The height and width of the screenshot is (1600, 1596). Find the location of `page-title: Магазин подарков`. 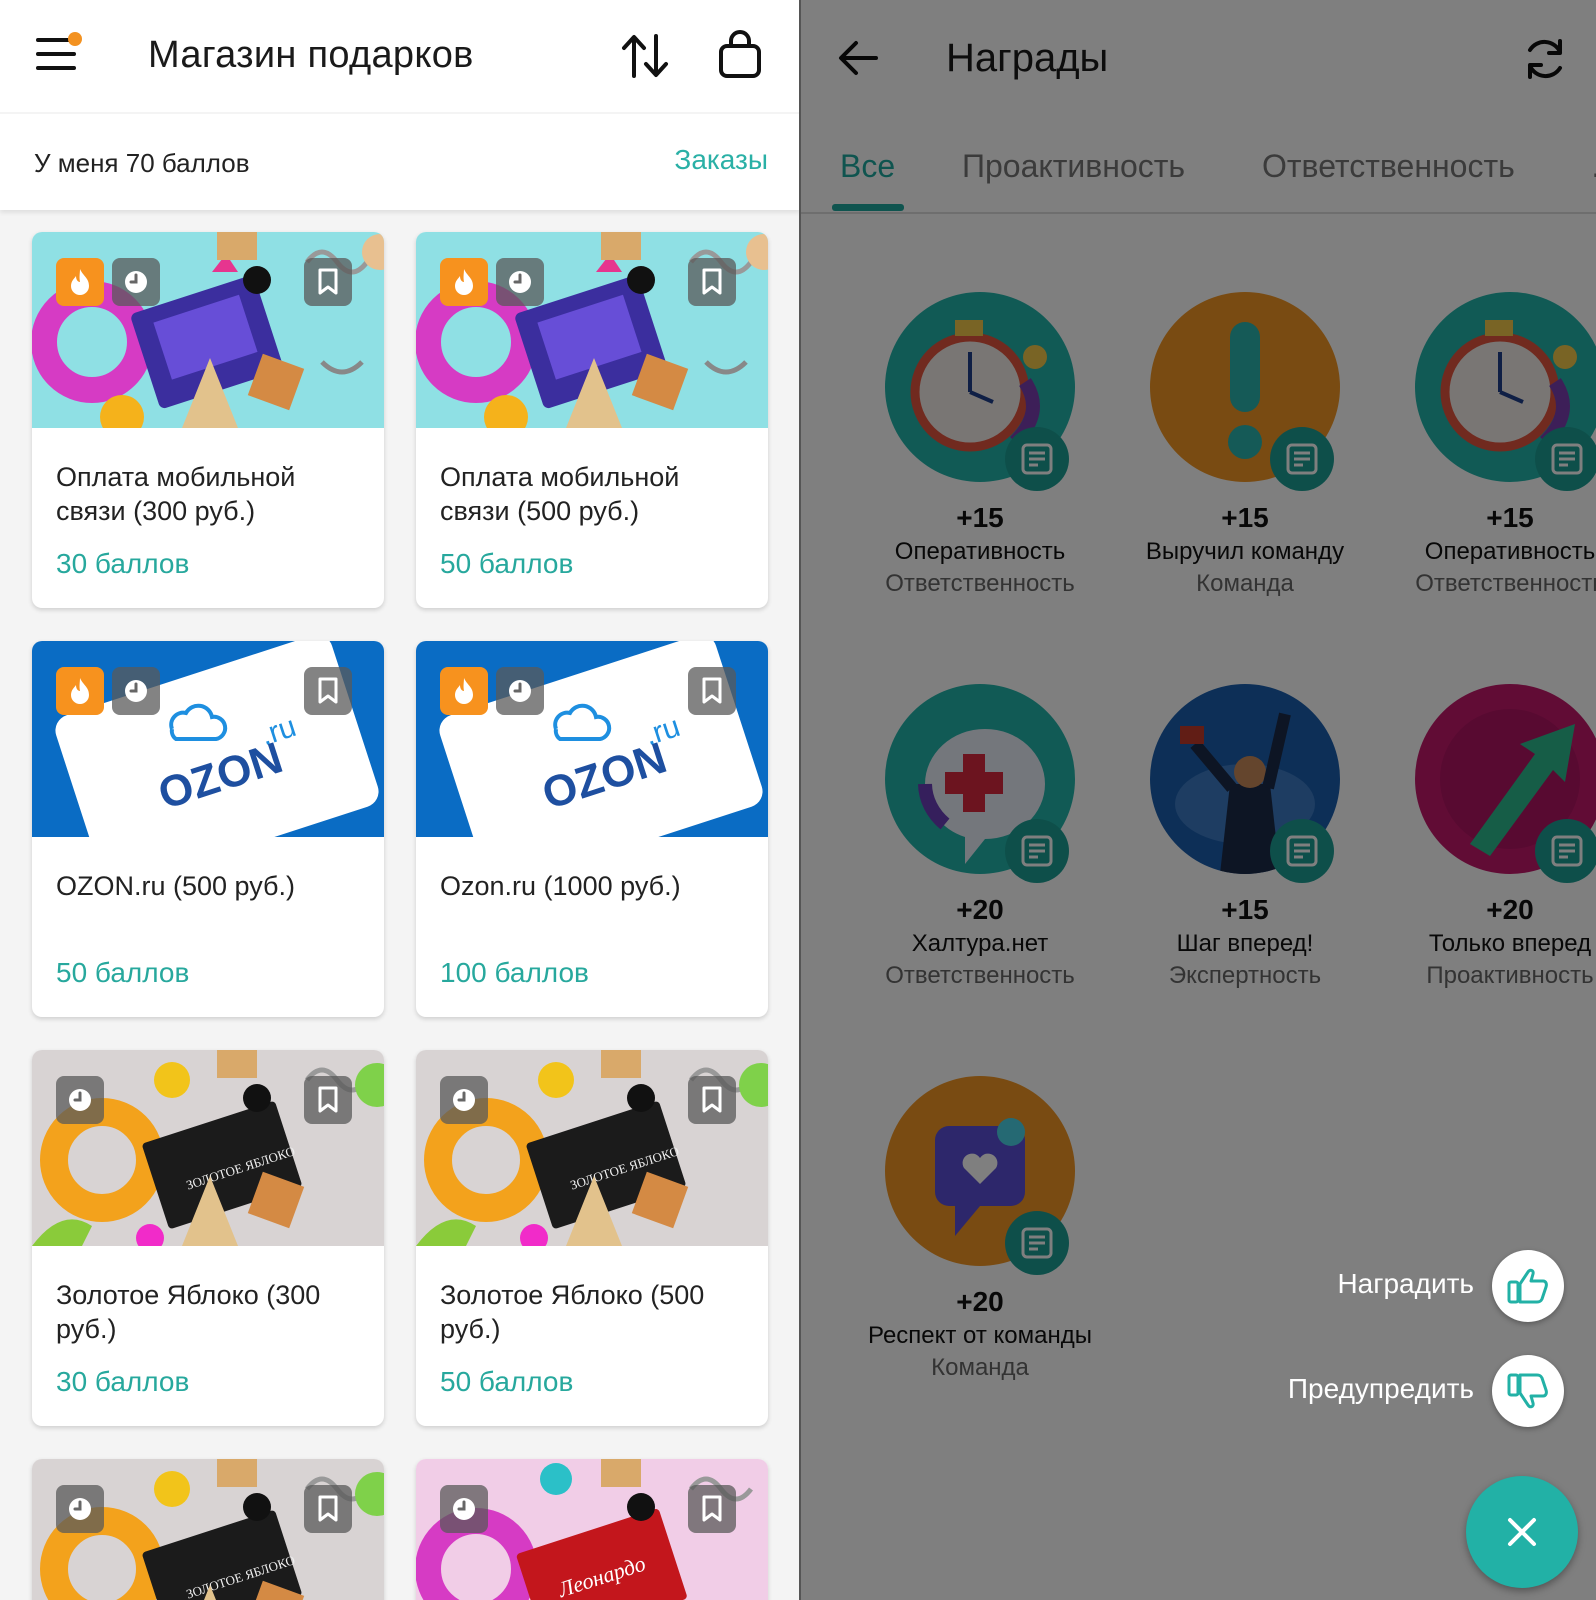

page-title: Магазин подарков is located at coordinates (311, 55).